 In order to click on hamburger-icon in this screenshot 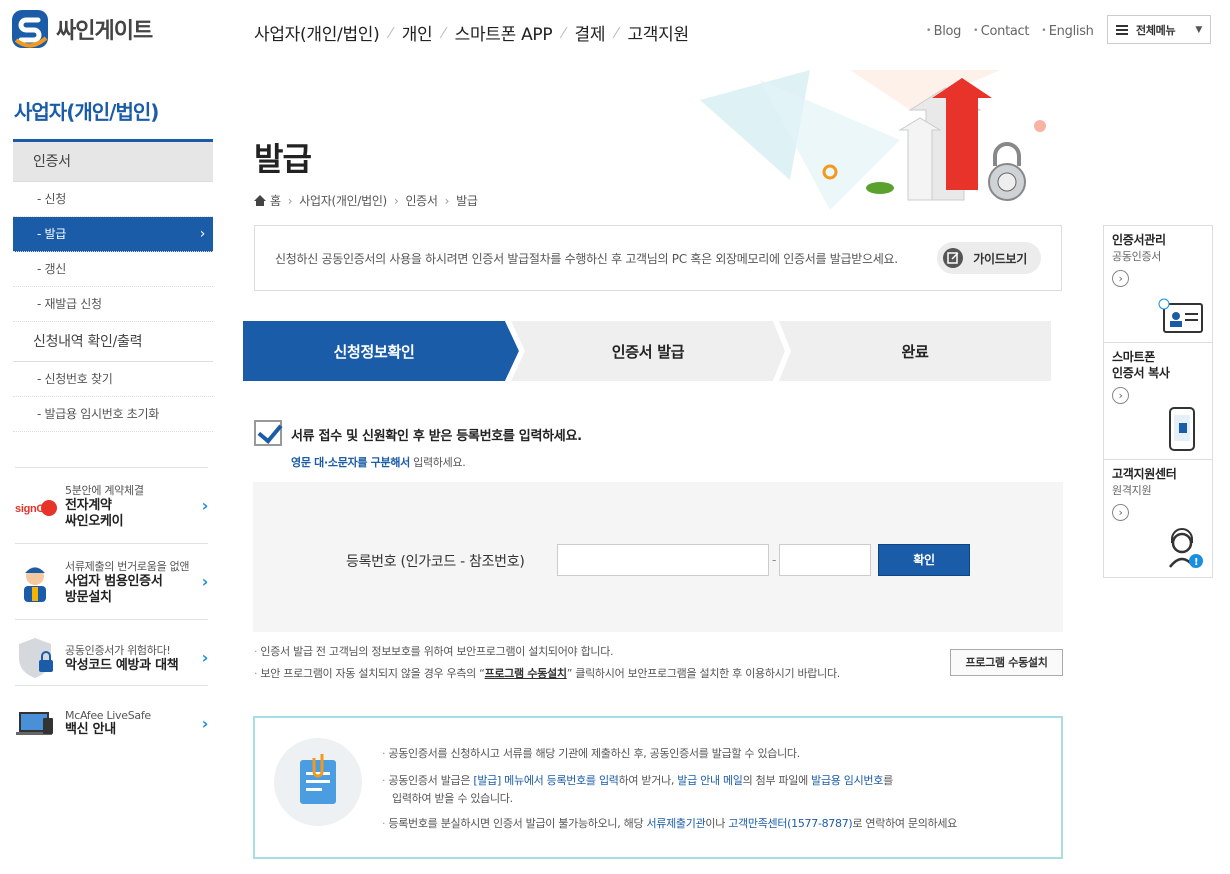, I will do `click(1122, 29)`.